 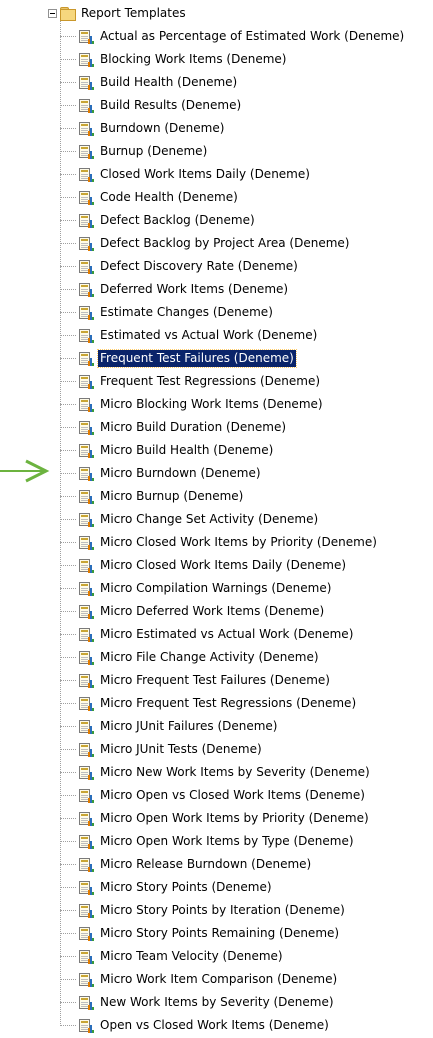 I want to click on tree-item-label: Defect Backlog by Project Area (Deneme), so click(x=225, y=243).